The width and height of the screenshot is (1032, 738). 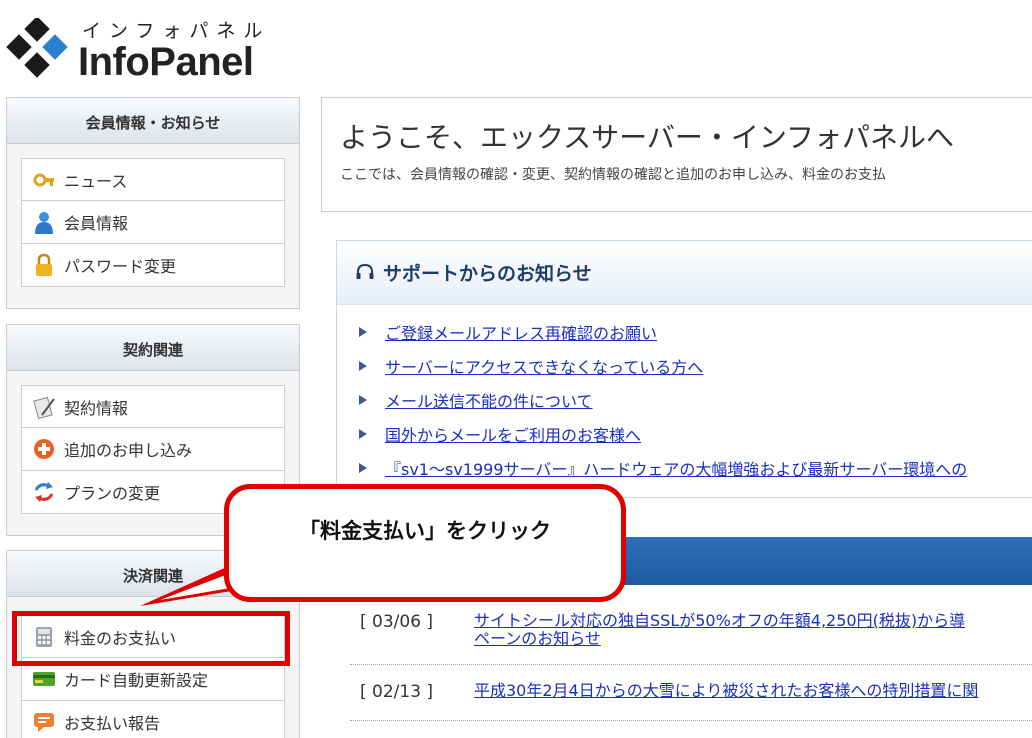 I want to click on sidebar-item-news: ニュース, so click(x=153, y=179).